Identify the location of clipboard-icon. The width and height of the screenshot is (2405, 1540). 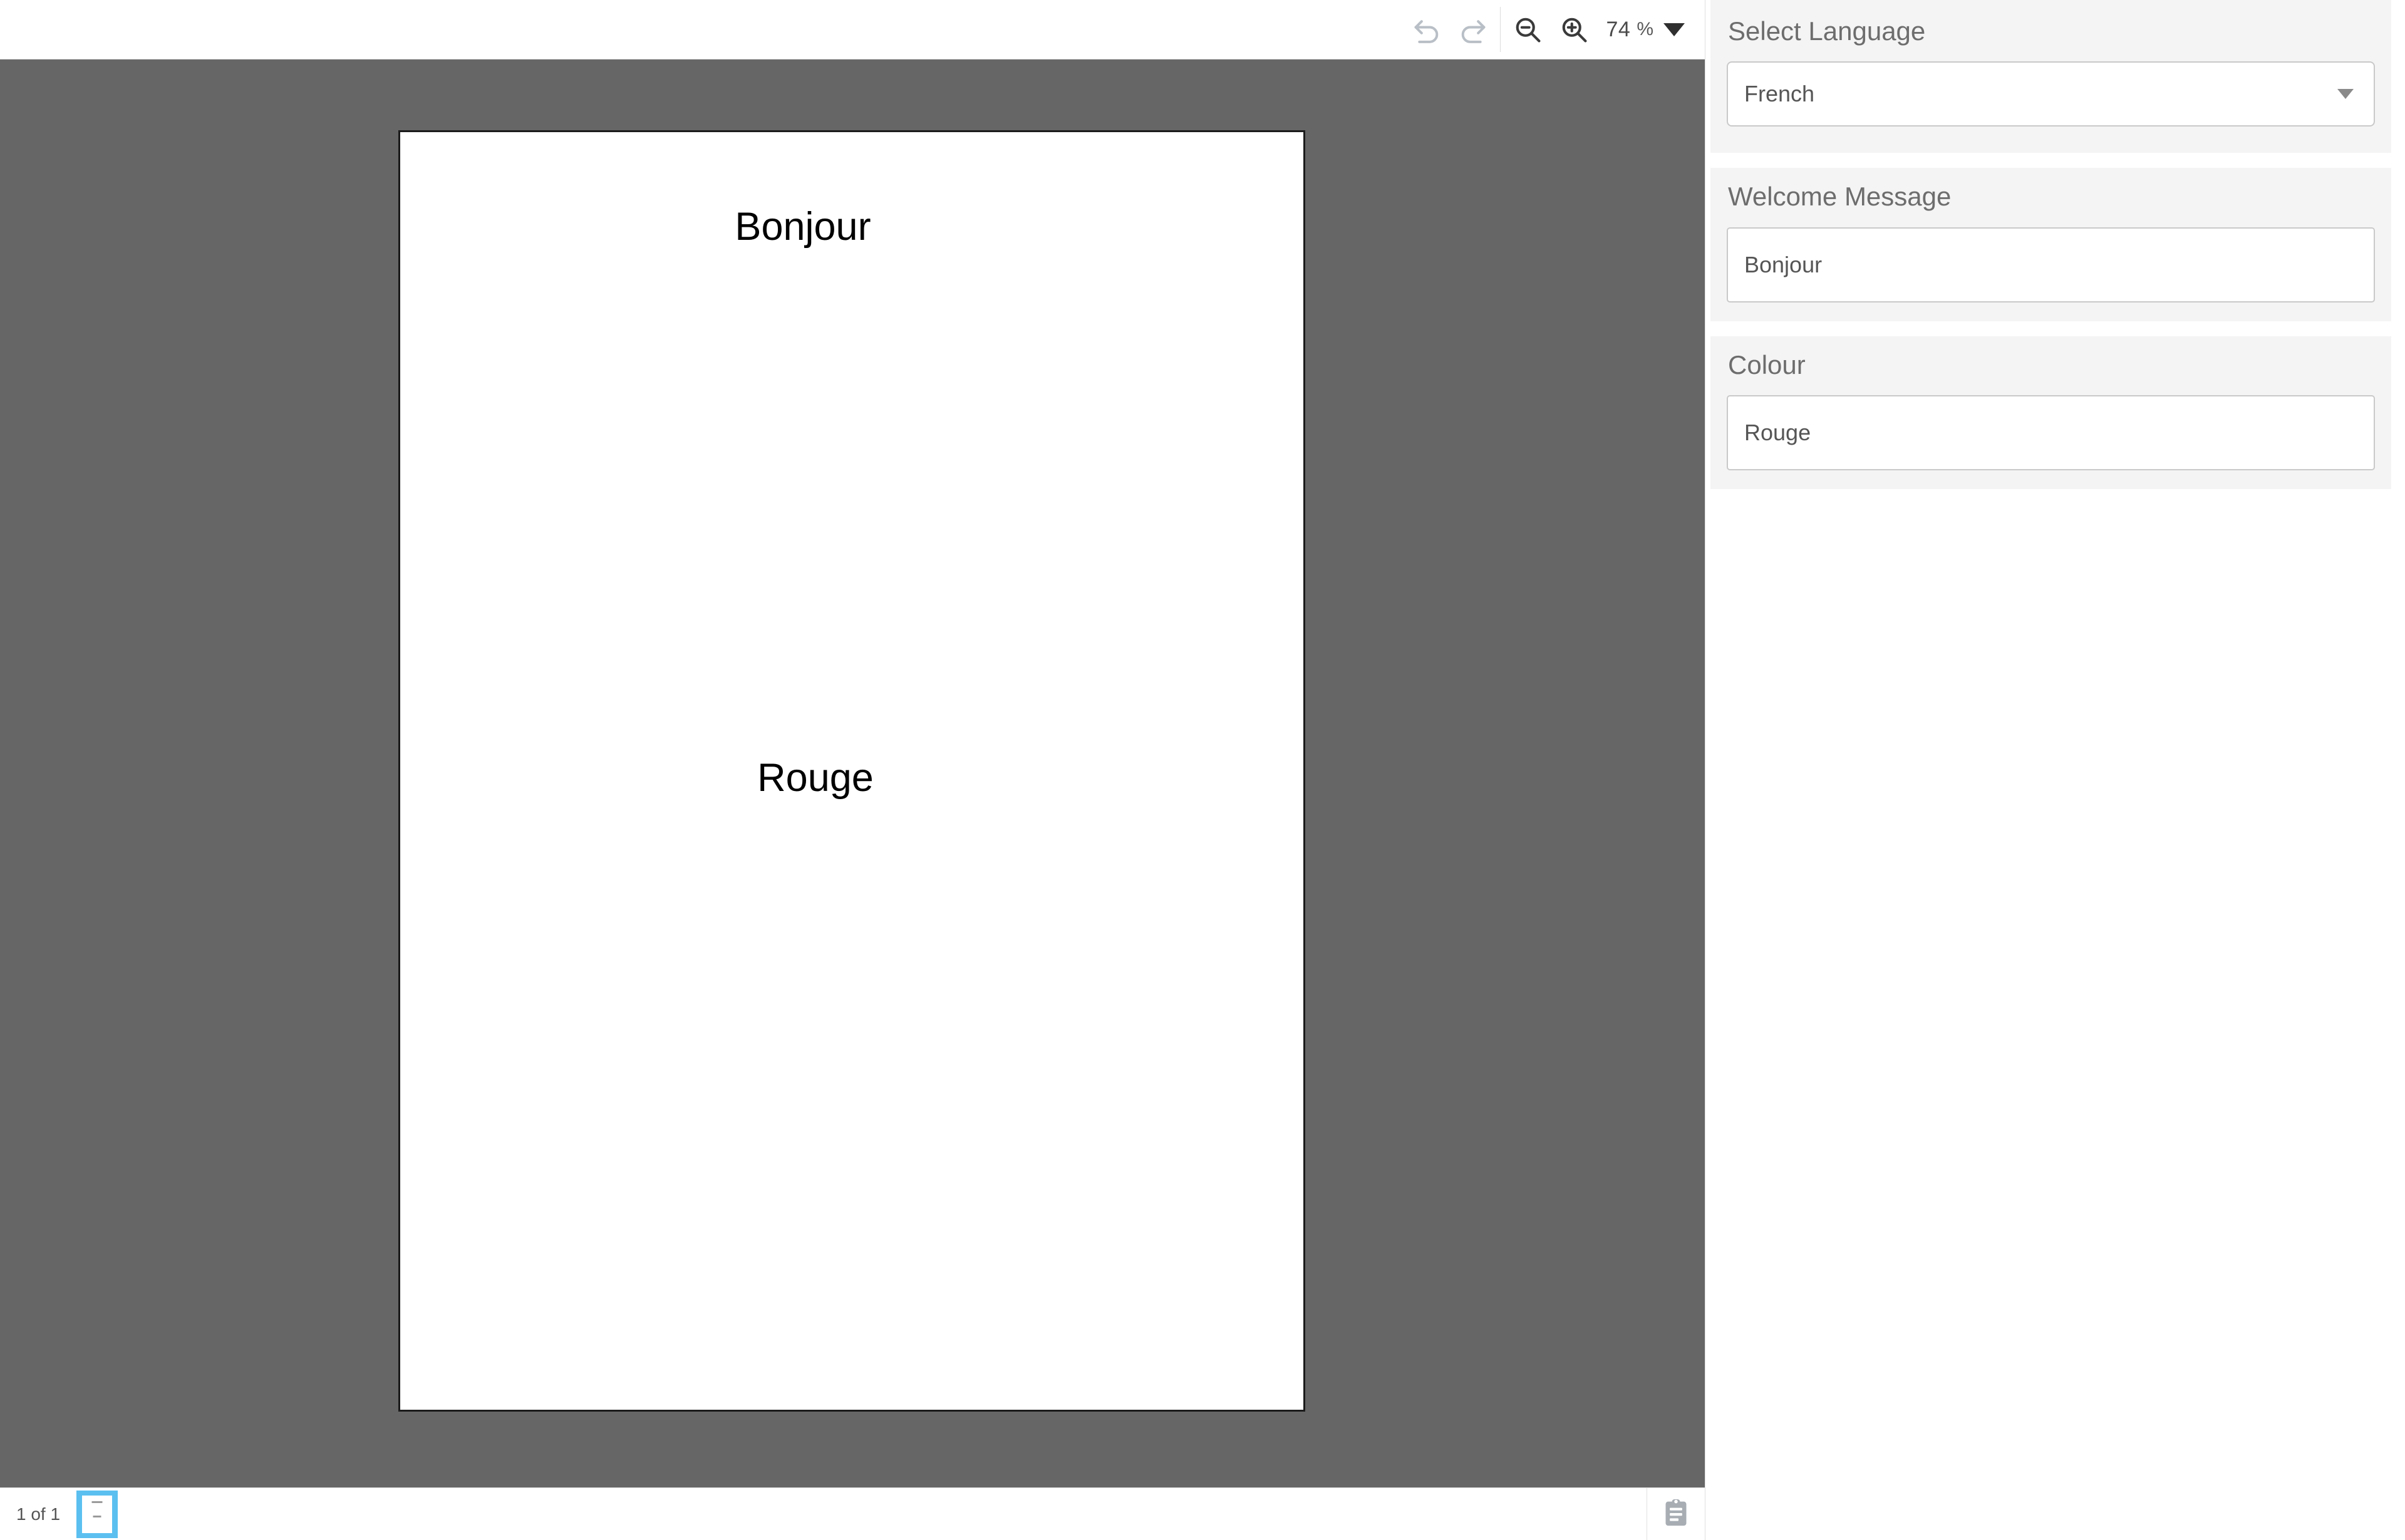
(1676, 1514).